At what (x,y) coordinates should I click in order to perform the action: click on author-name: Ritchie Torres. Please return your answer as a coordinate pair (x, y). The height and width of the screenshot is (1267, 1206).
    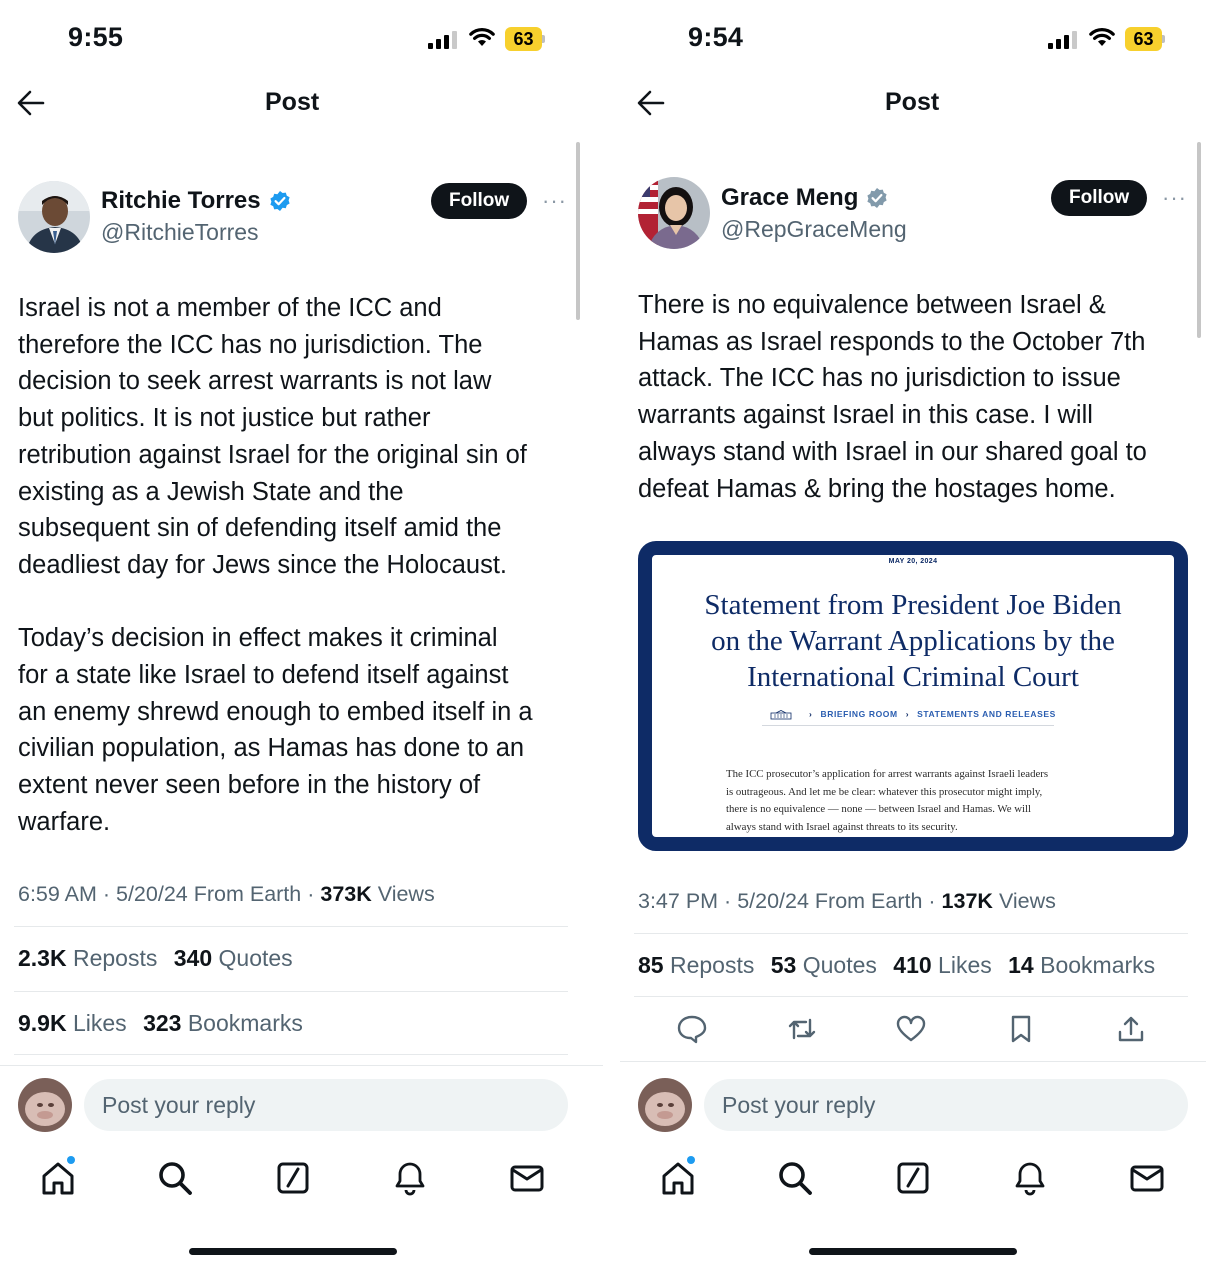
    Looking at the image, I should click on (196, 201).